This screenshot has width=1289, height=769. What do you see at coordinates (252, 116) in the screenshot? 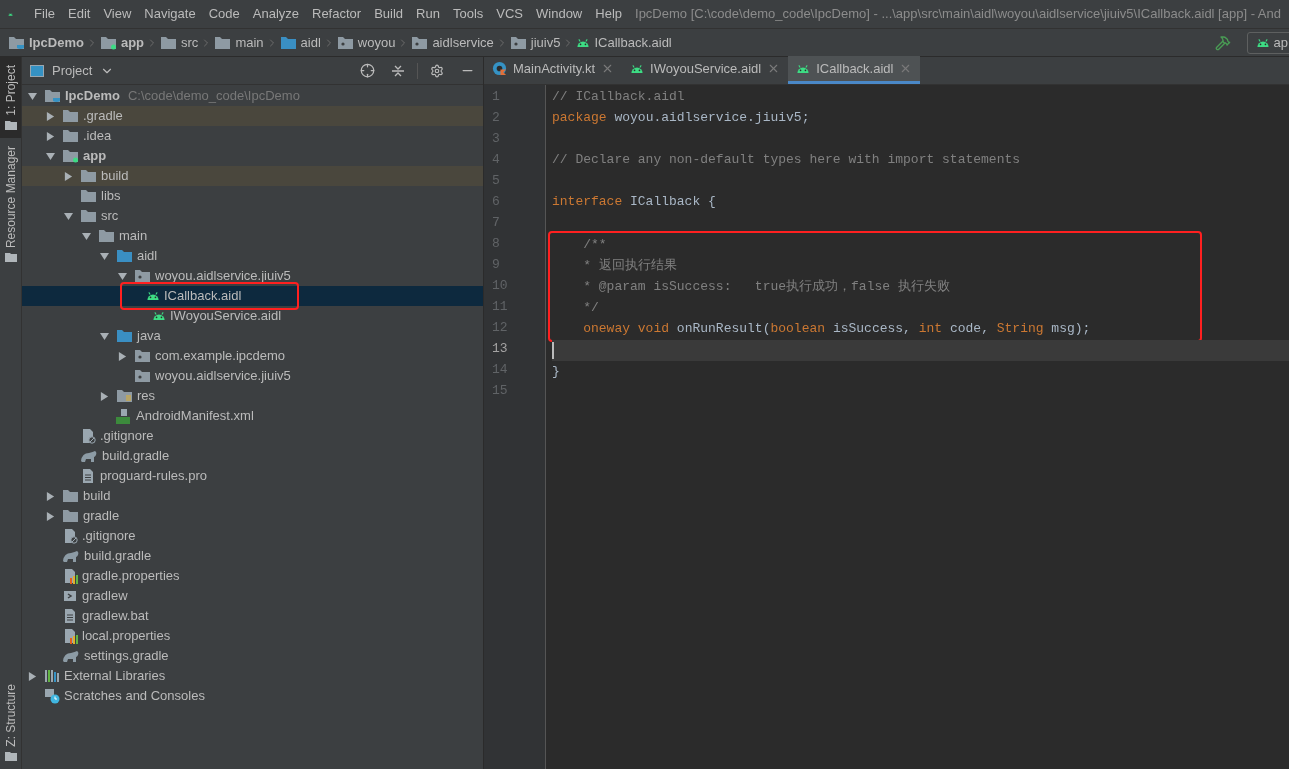
I see `tree-row: .gradle` at bounding box center [252, 116].